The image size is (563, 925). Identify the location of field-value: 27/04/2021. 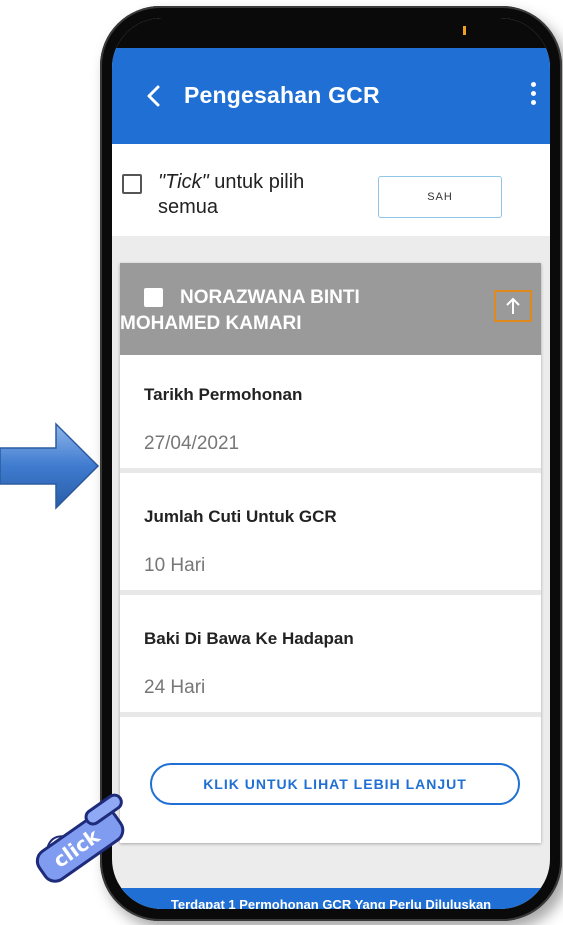
(192, 443).